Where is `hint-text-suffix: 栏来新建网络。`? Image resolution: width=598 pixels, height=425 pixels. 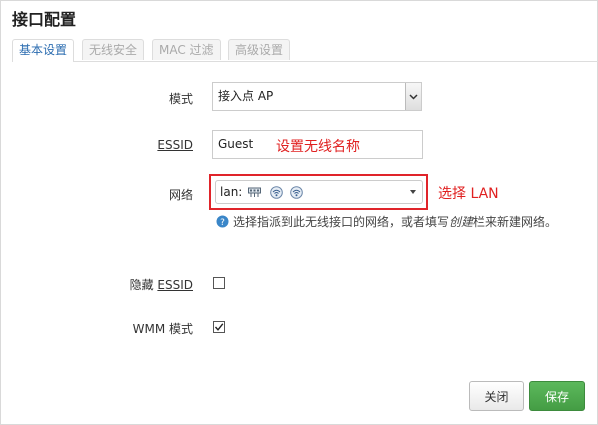
hint-text-suffix: 栏来新建网络。 is located at coordinates (515, 222).